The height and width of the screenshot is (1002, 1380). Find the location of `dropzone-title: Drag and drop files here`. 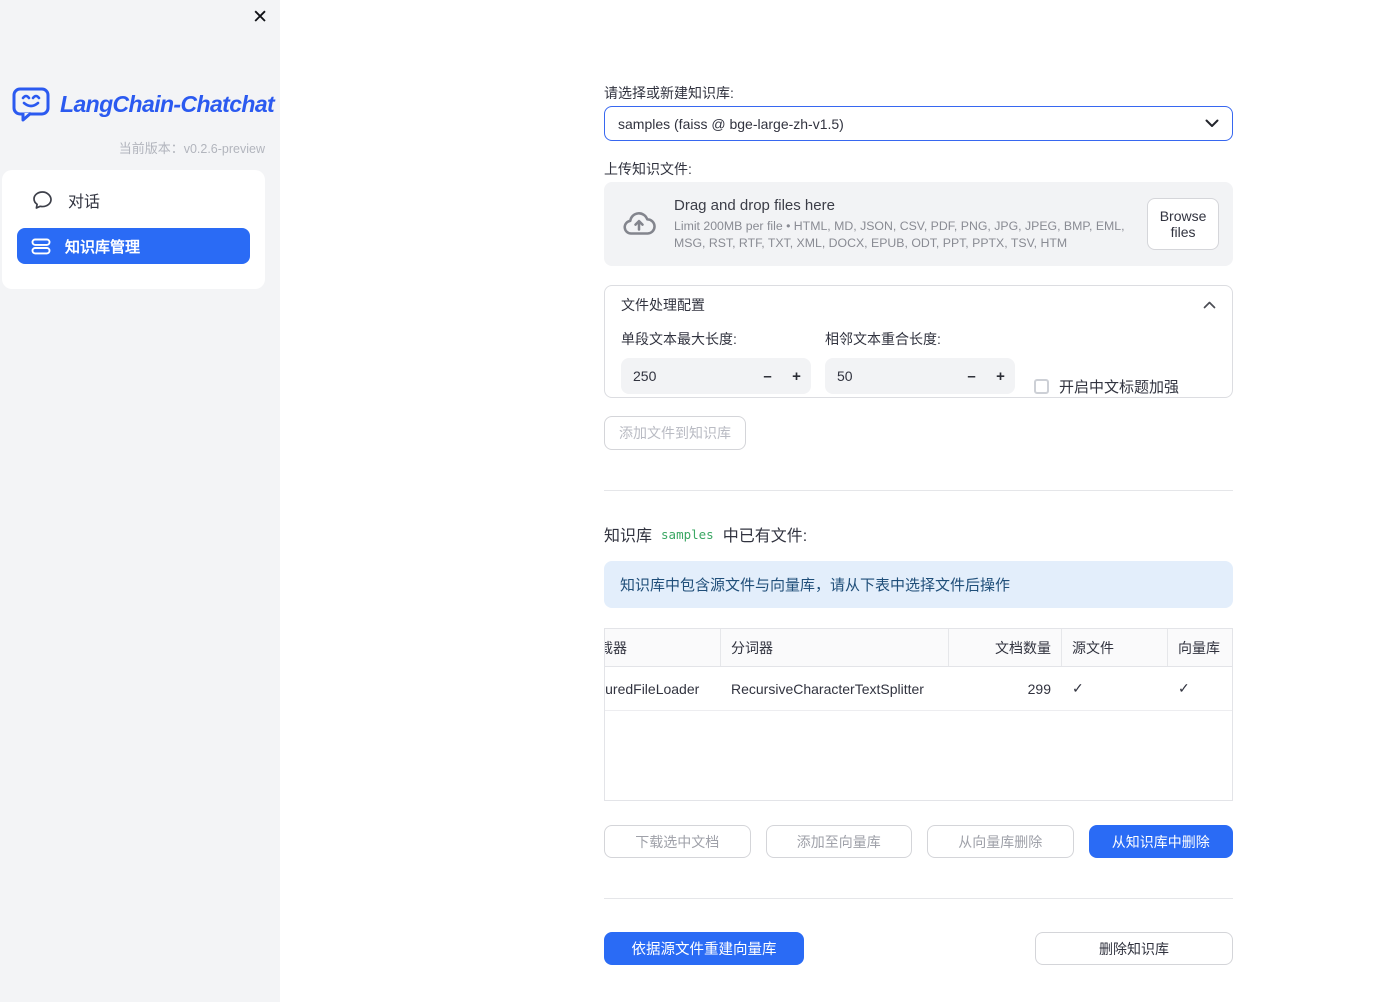

dropzone-title: Drag and drop files here is located at coordinates (754, 206).